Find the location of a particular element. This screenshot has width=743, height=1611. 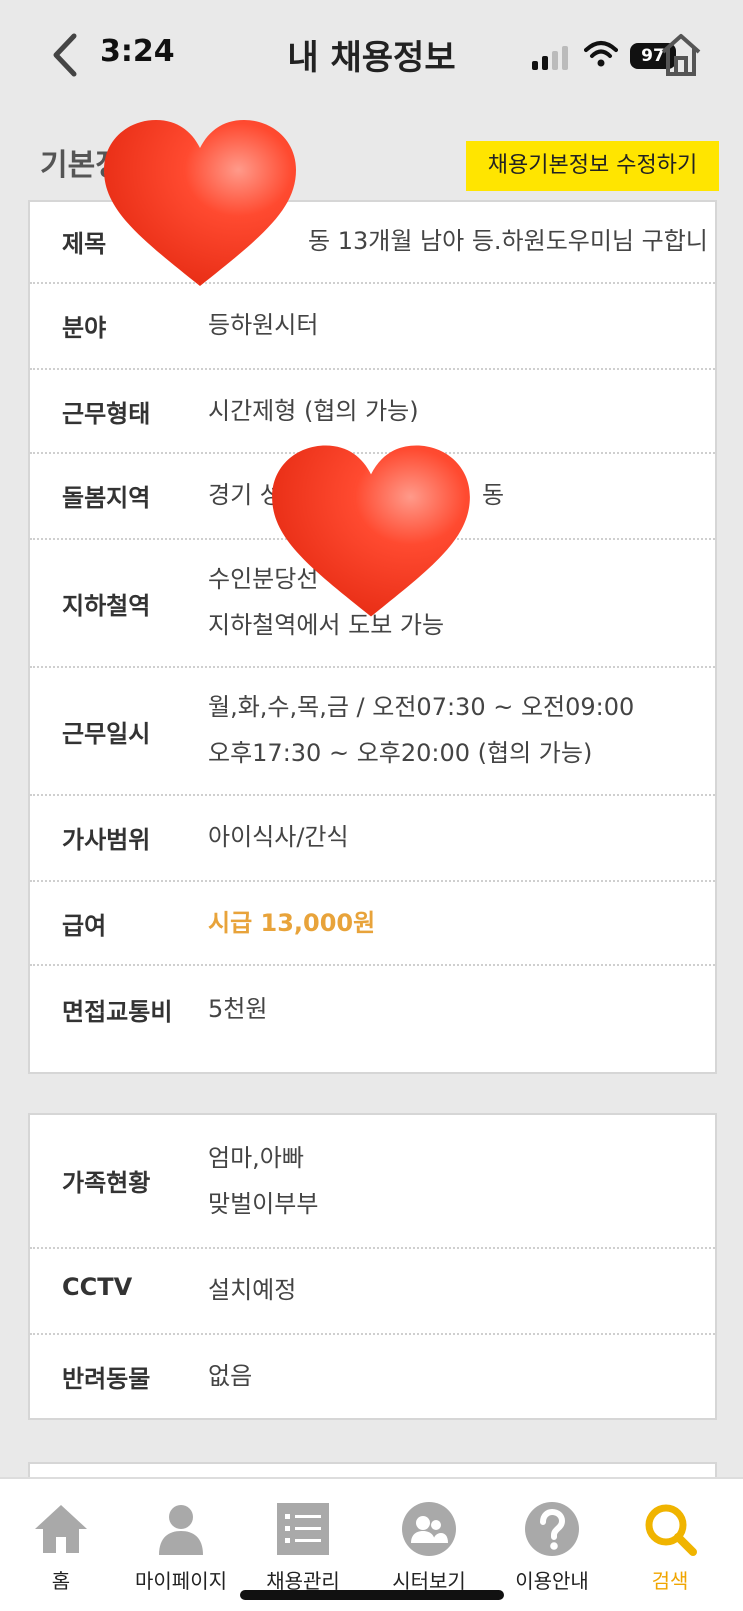

tab-recruit-manage: 채용관리 is located at coordinates (303, 1551).